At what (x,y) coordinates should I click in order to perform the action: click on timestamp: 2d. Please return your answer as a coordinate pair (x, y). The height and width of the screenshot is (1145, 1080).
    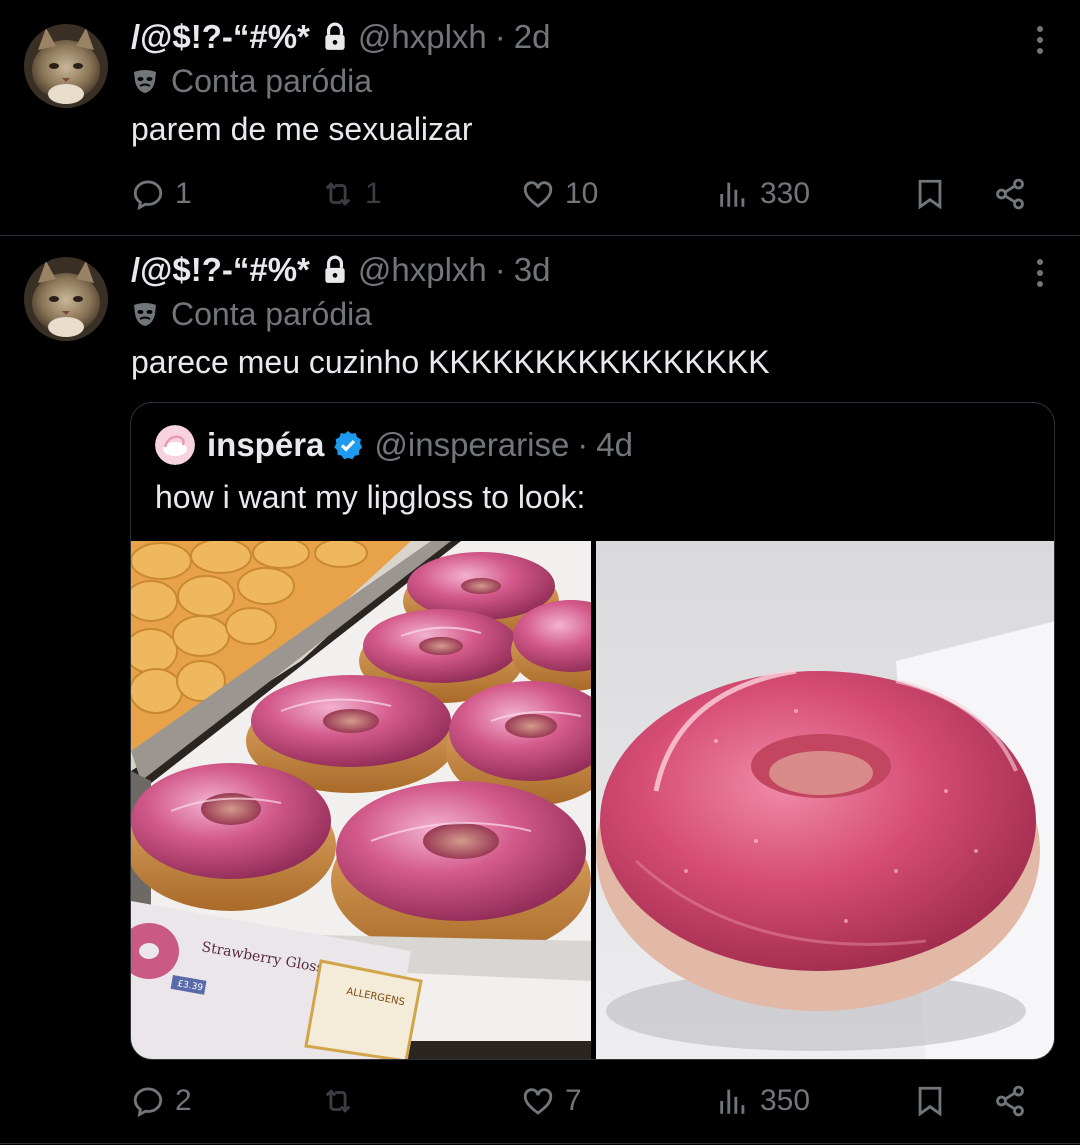
    Looking at the image, I should click on (532, 37).